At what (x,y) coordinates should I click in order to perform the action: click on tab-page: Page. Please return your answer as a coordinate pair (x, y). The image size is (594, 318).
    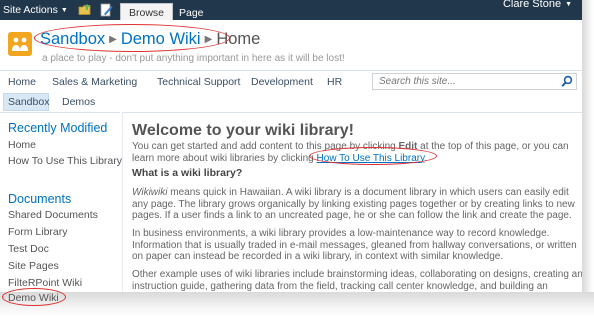
    Looking at the image, I should click on (191, 12).